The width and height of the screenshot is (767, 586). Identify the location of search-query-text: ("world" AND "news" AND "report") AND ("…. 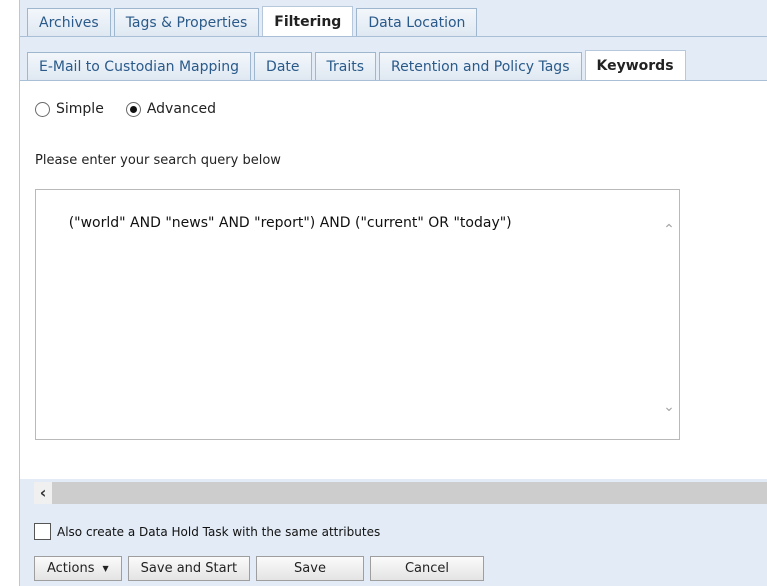
(290, 223).